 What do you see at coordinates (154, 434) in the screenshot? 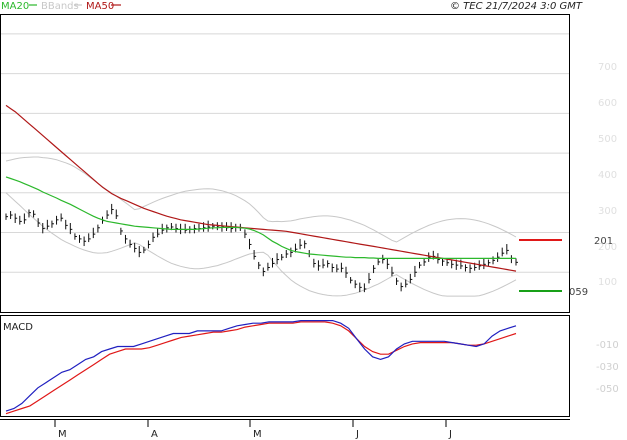
I see `month-label: A` at bounding box center [154, 434].